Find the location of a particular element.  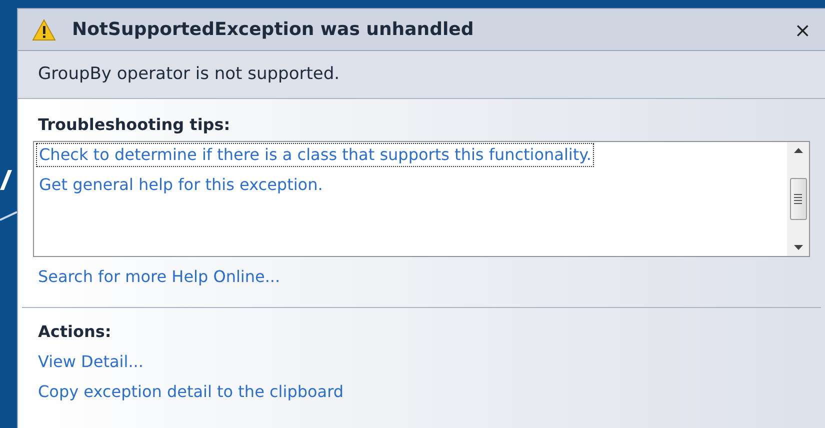

section-heading: Troubleshooting tips: is located at coordinates (134, 125).